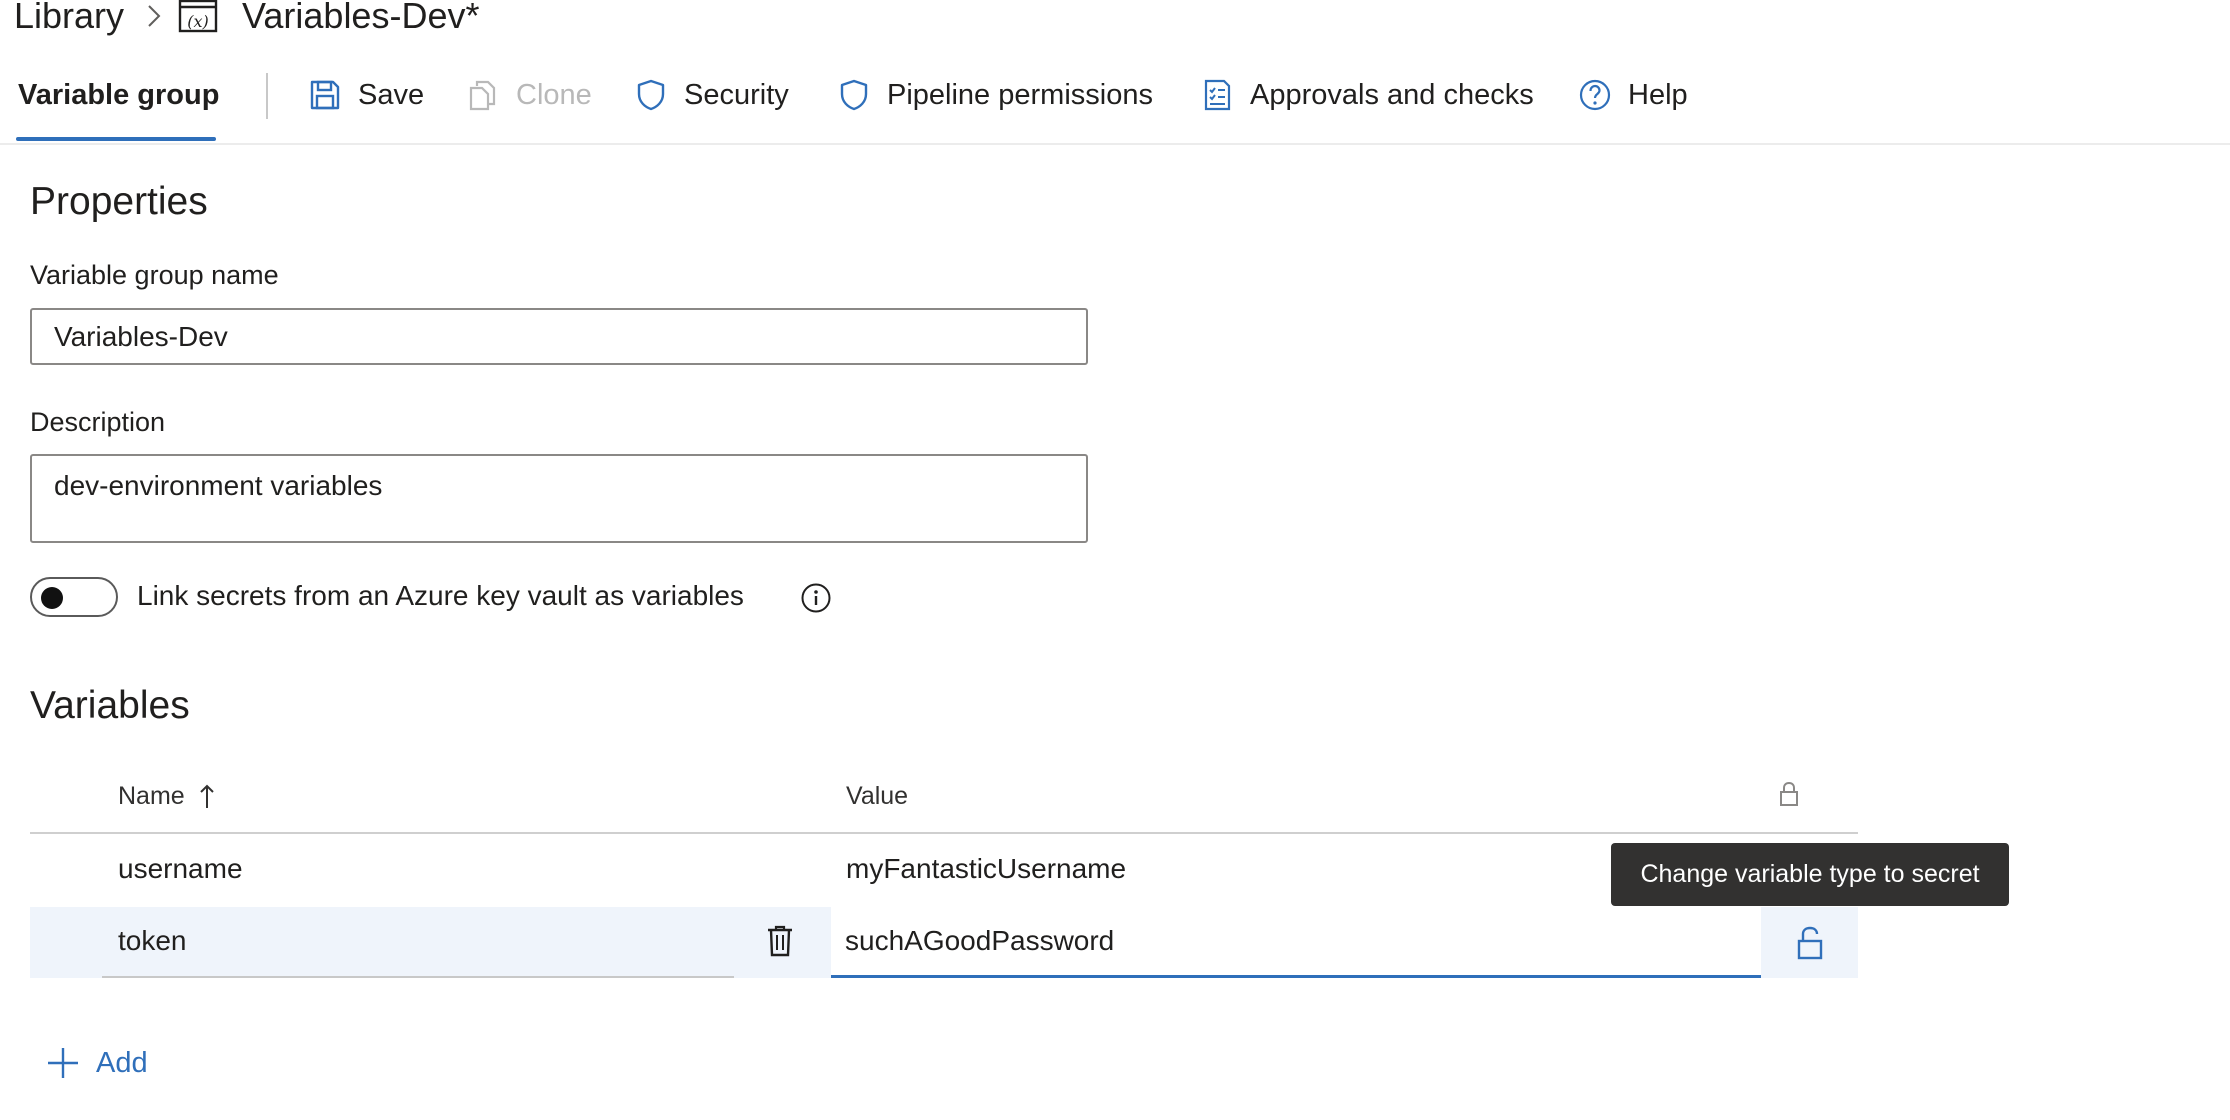 The width and height of the screenshot is (2230, 1120). What do you see at coordinates (816, 598) in the screenshot?
I see `info-icon` at bounding box center [816, 598].